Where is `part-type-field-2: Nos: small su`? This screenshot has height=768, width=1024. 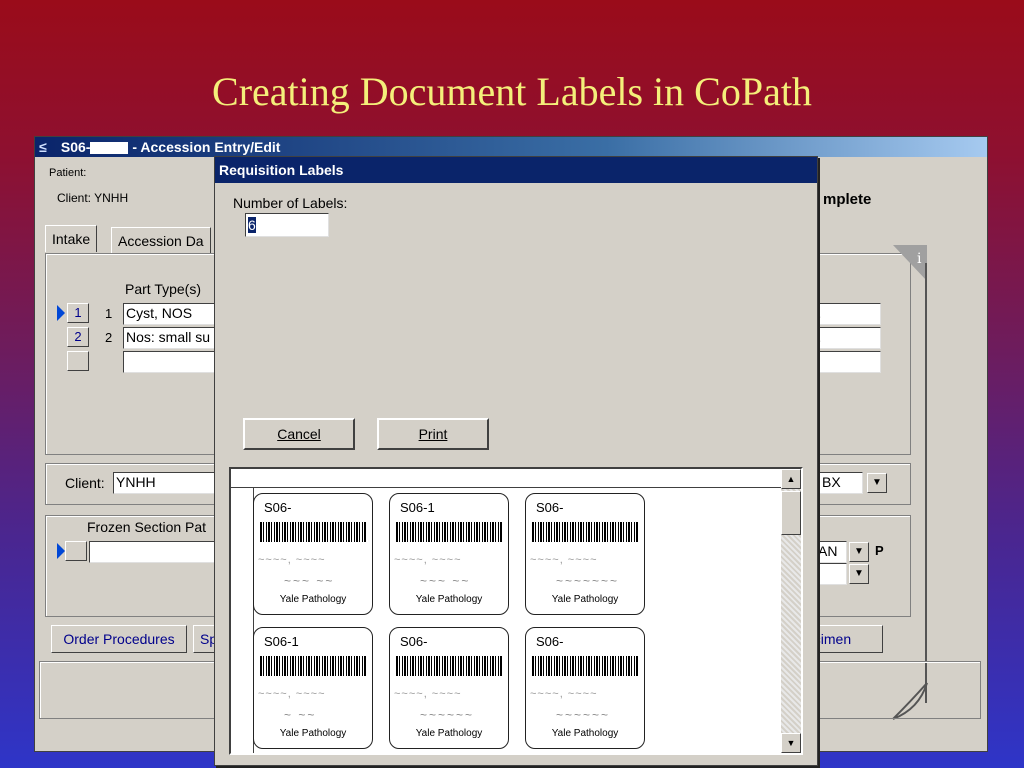 part-type-field-2: Nos: small su is located at coordinates (173, 338).